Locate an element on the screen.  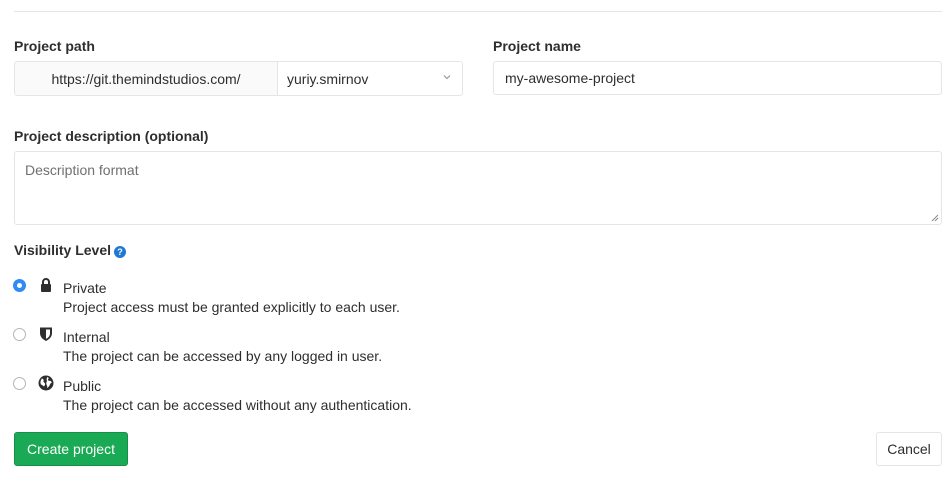
project-name-value: my-awesome-project is located at coordinates (570, 78).